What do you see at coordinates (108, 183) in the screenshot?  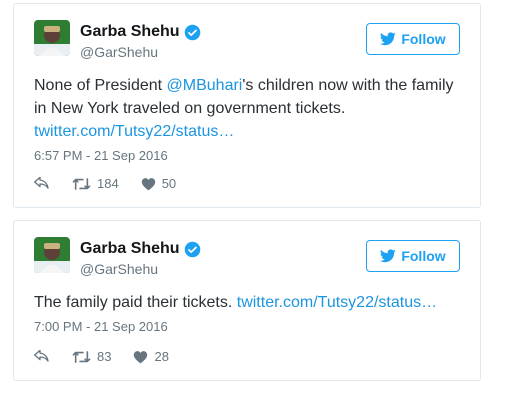 I see `retweet-count: 184` at bounding box center [108, 183].